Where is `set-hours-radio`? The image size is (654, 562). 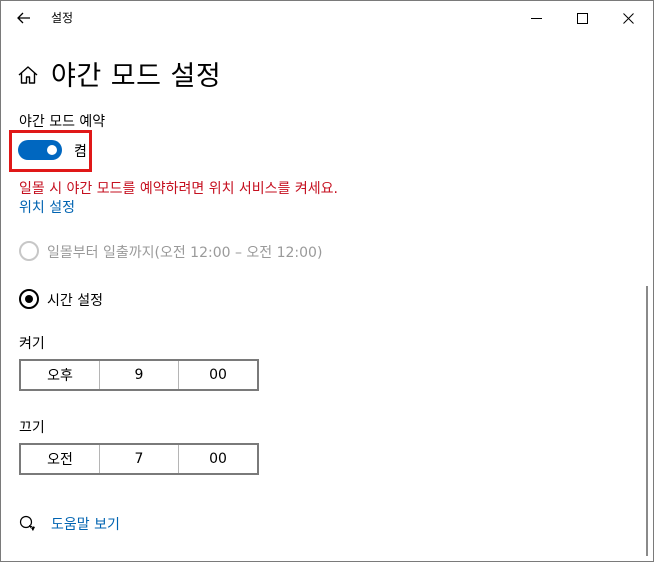
set-hours-radio is located at coordinates (29, 299).